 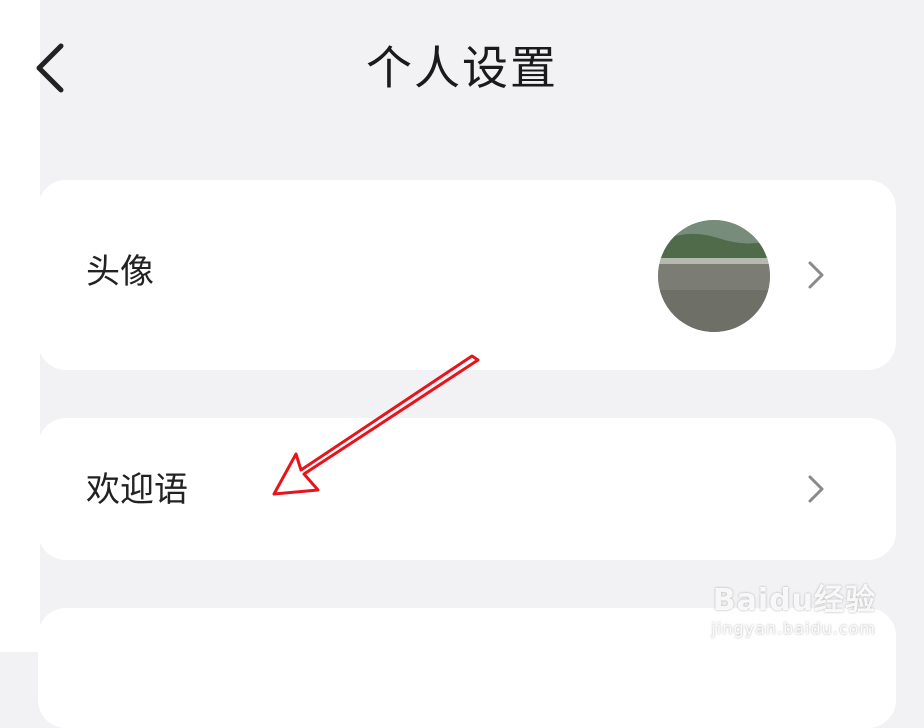 I want to click on page-title: 个人设置, so click(x=462, y=68).